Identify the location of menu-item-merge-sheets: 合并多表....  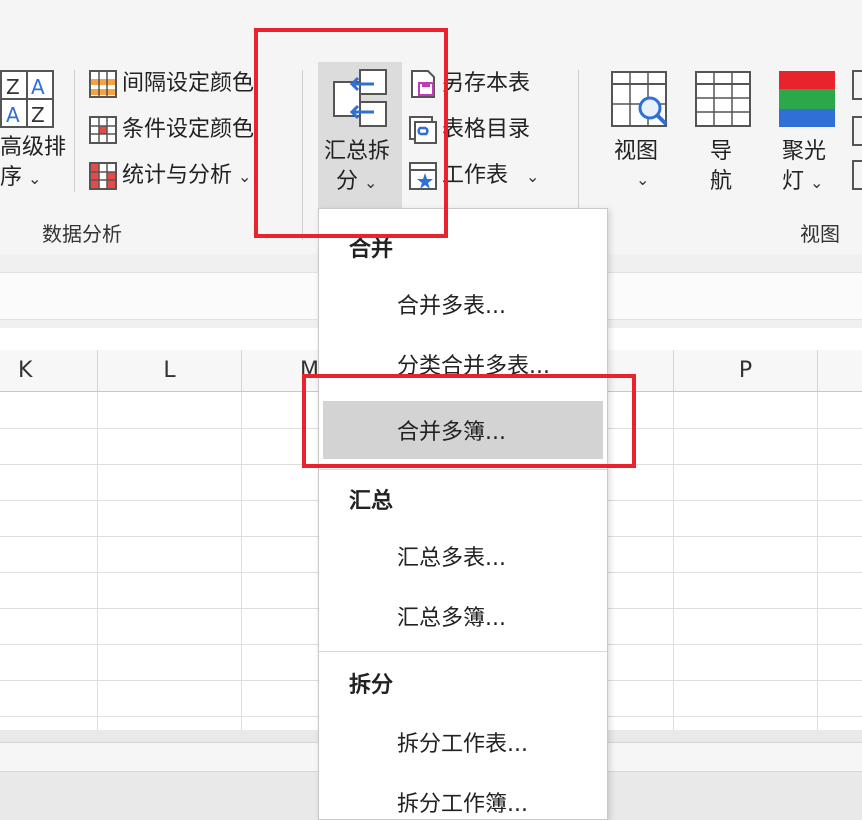
(463, 304).